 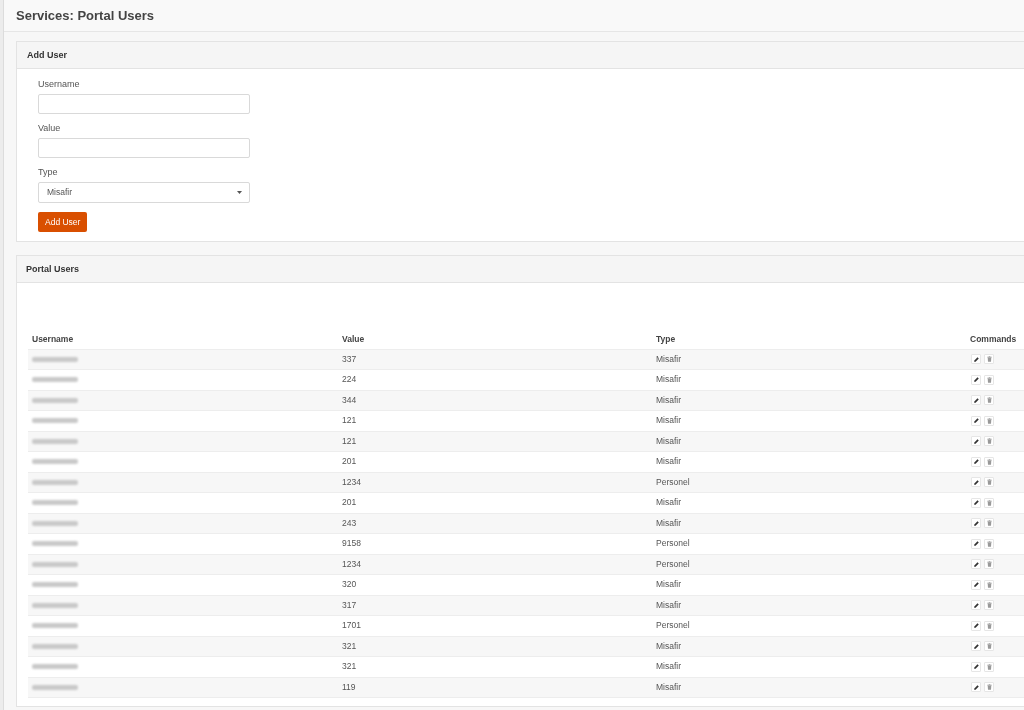 What do you see at coordinates (353, 339) in the screenshot?
I see `column-header: Value` at bounding box center [353, 339].